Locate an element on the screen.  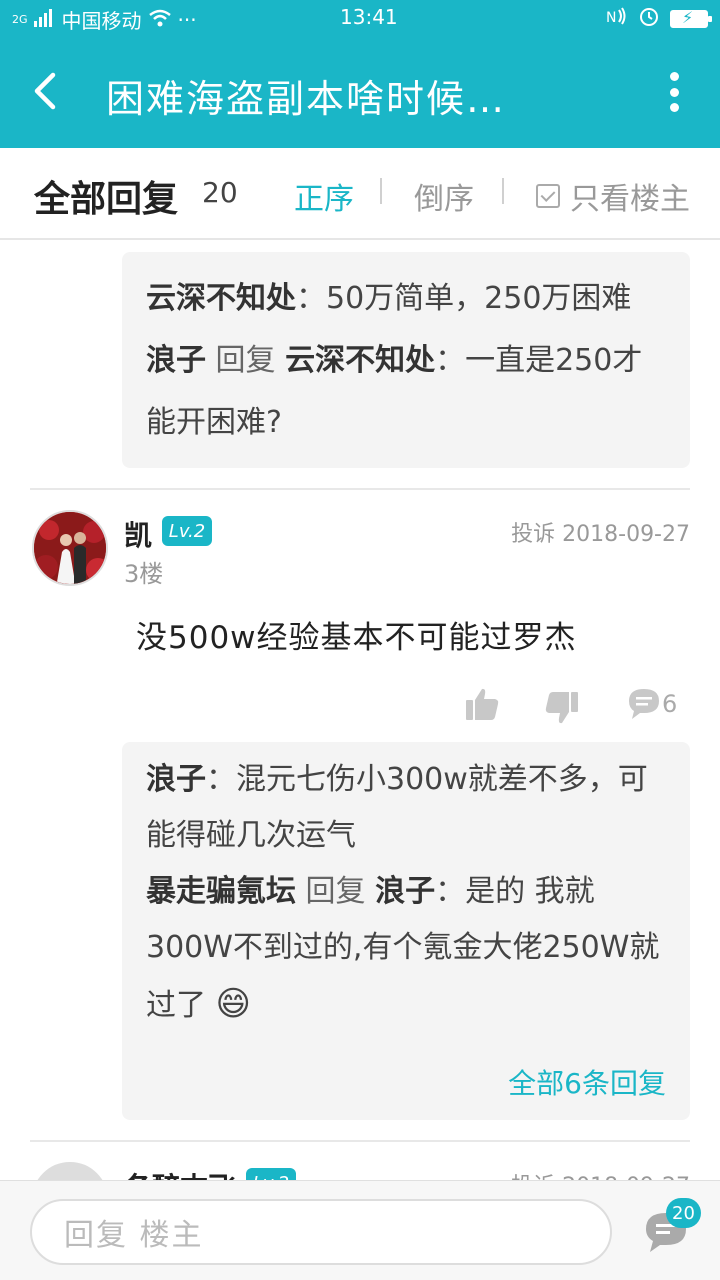
report-link: 投诉 is located at coordinates (533, 534).